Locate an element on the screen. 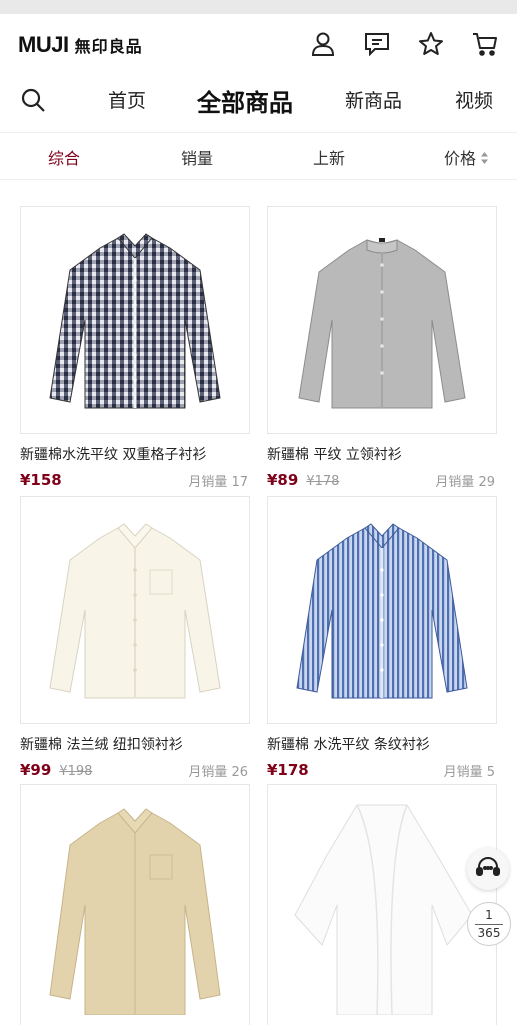 This screenshot has height=1025, width=517. search-icon is located at coordinates (33, 102).